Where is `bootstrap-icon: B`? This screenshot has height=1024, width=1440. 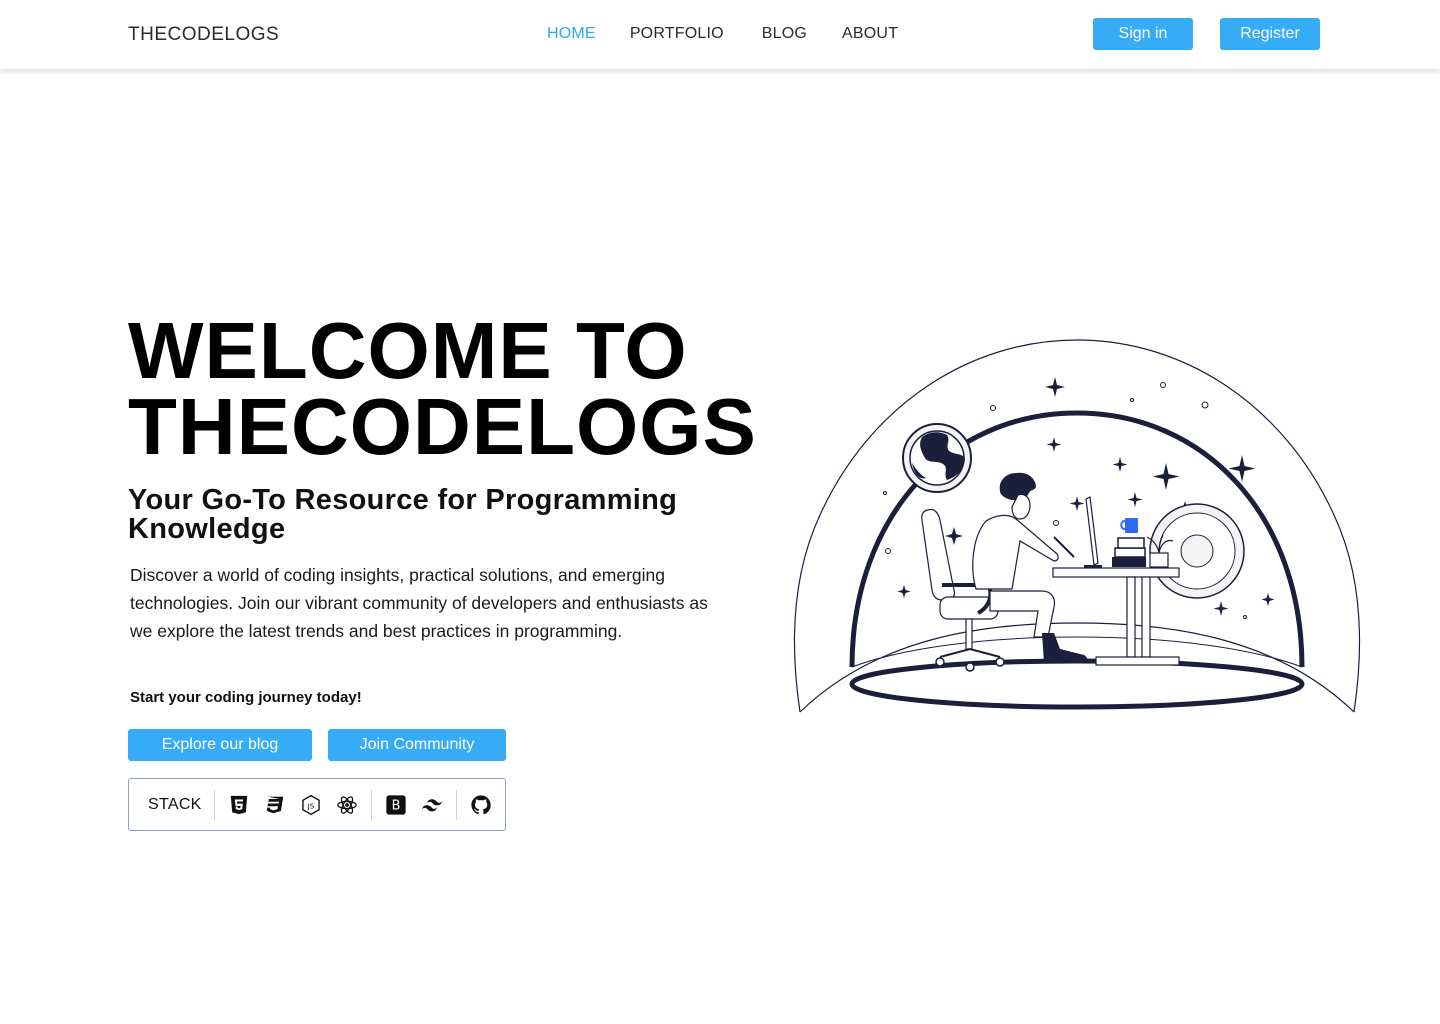 bootstrap-icon: B is located at coordinates (396, 805).